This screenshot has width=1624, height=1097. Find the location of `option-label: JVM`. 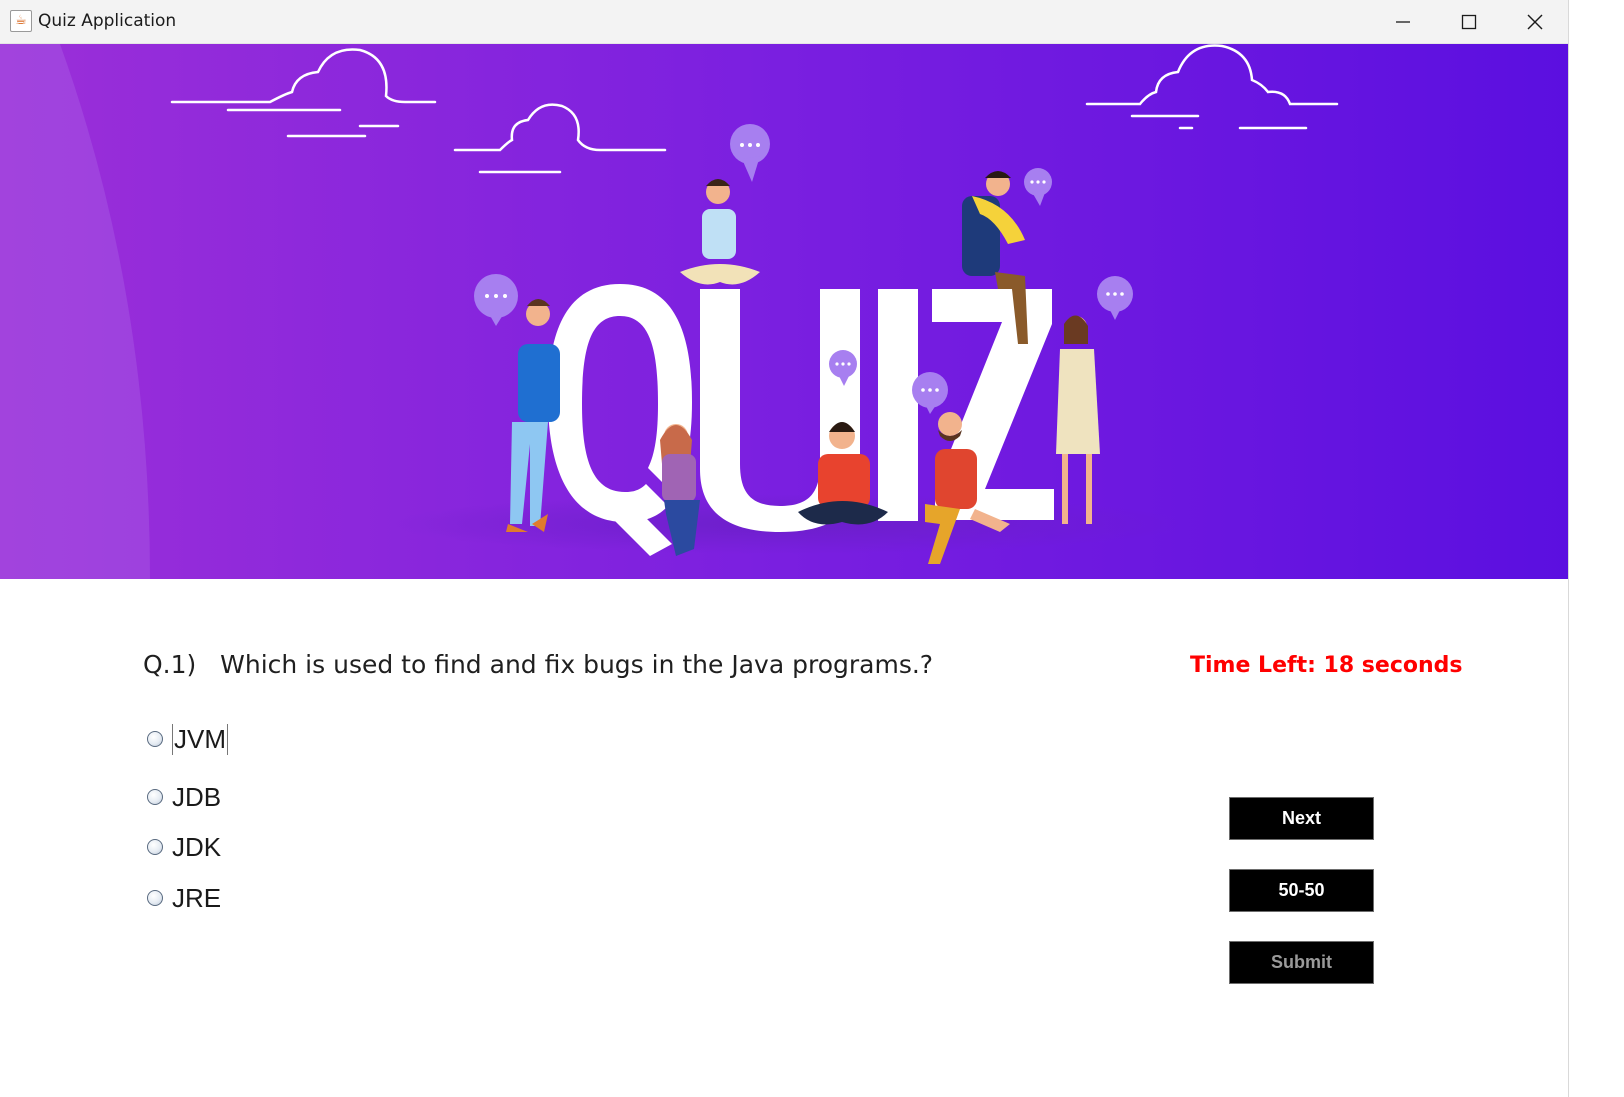

option-label: JVM is located at coordinates (200, 739).